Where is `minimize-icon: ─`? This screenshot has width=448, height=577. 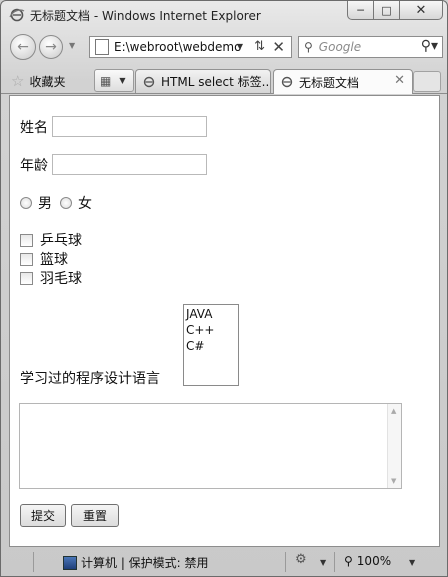 minimize-icon: ─ is located at coordinates (360, 10).